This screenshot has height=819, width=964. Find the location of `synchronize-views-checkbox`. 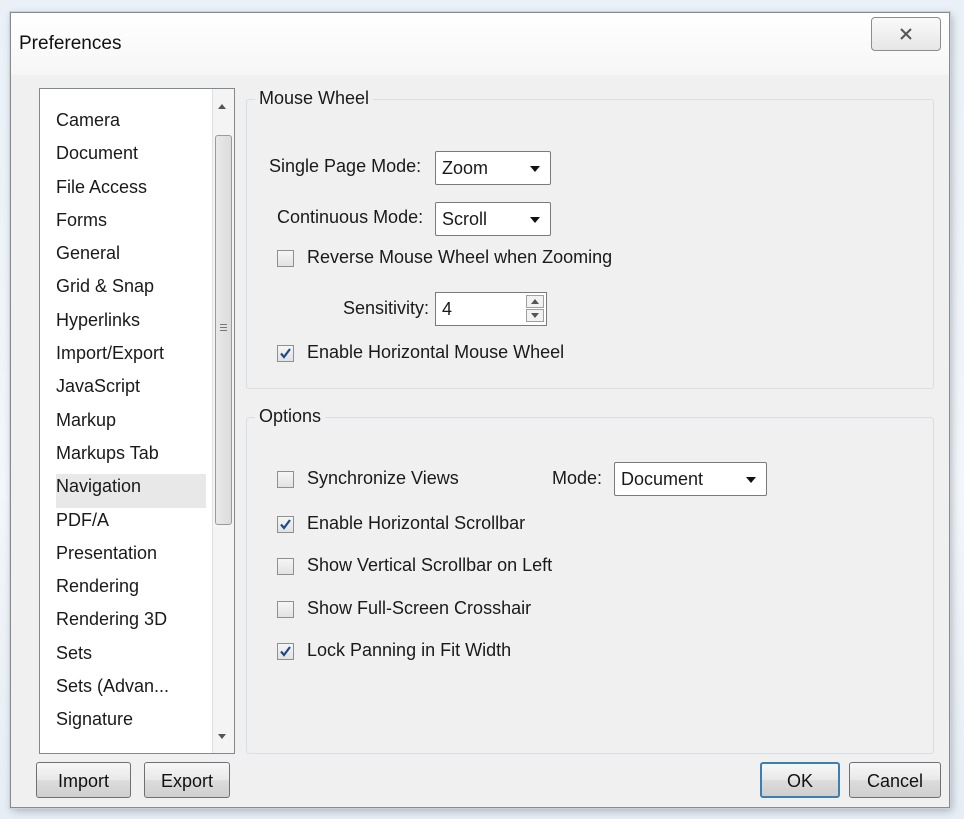

synchronize-views-checkbox is located at coordinates (285, 479).